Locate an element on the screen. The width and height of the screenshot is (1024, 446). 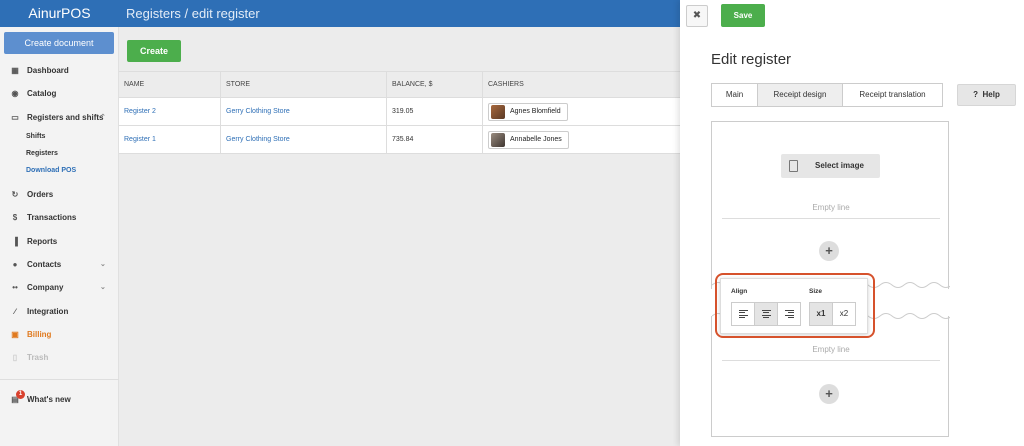
sidebar-item-billing: ▣ Billing is located at coordinates (59, 335).